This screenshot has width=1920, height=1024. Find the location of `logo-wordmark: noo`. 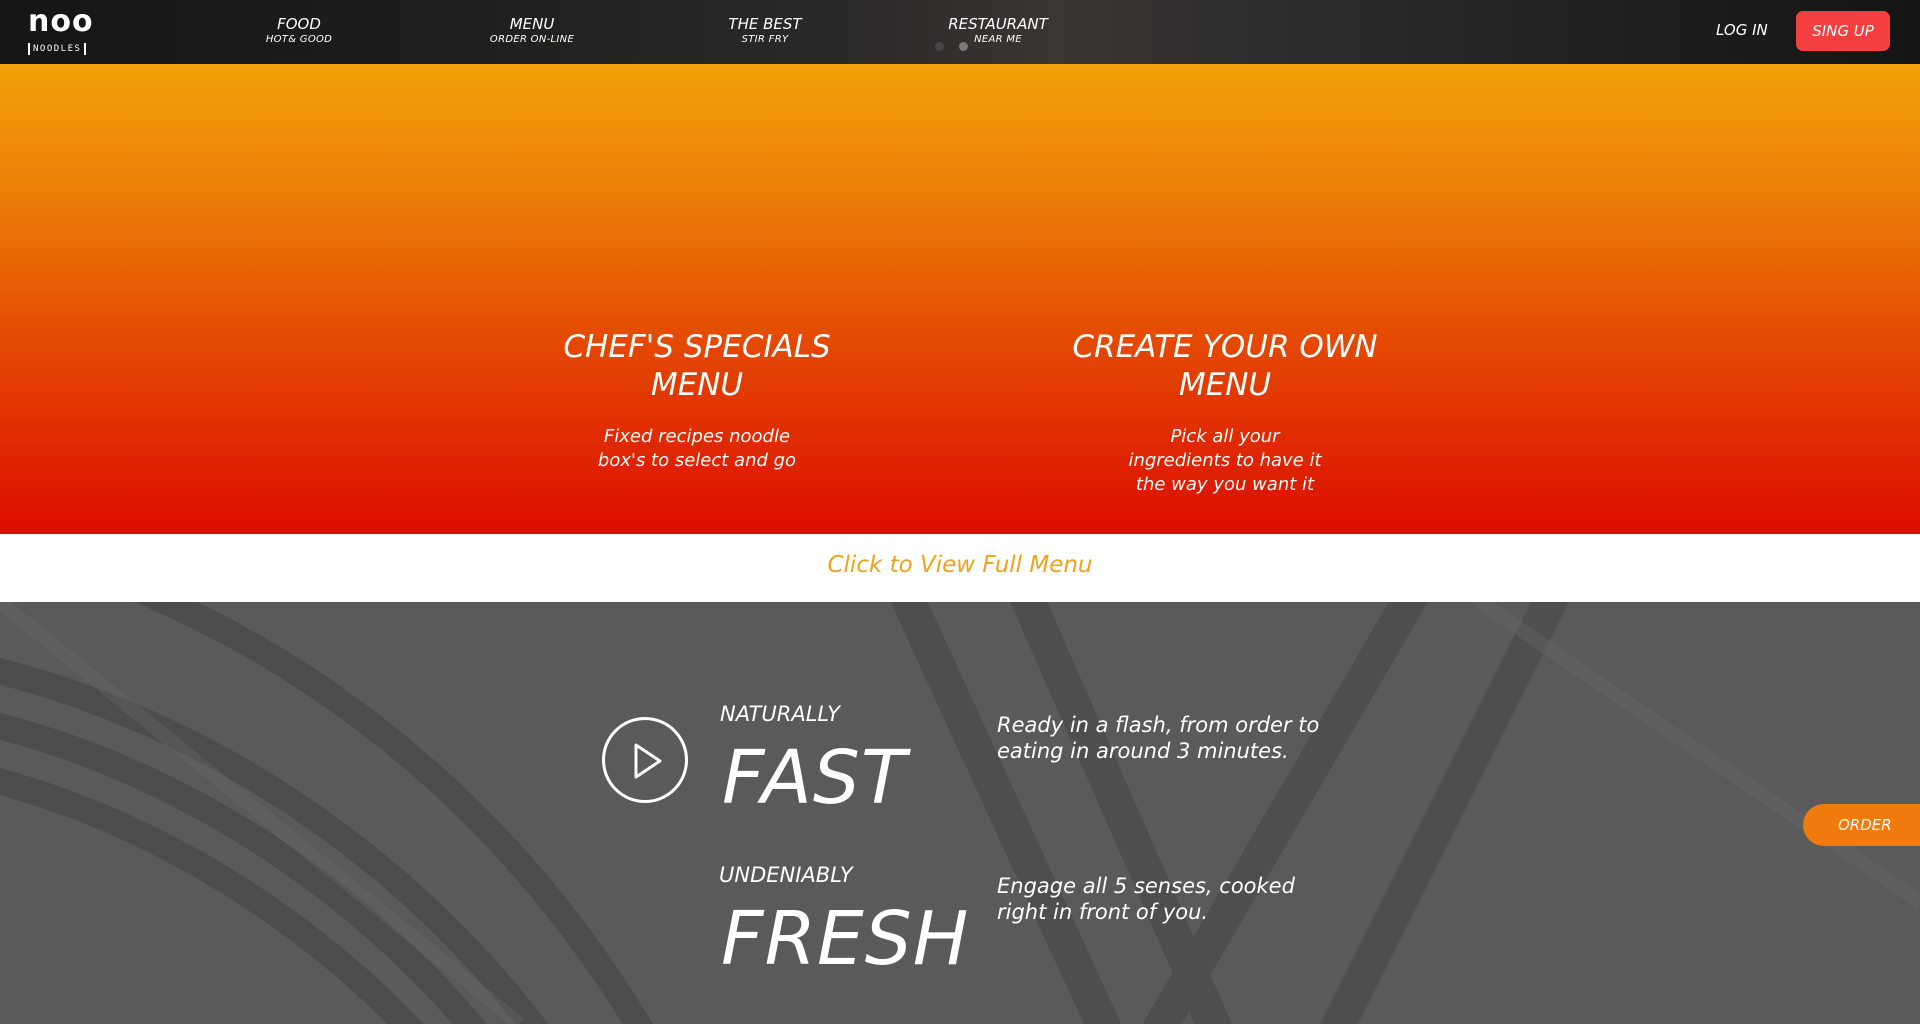

logo-wordmark: noo is located at coordinates (61, 21).